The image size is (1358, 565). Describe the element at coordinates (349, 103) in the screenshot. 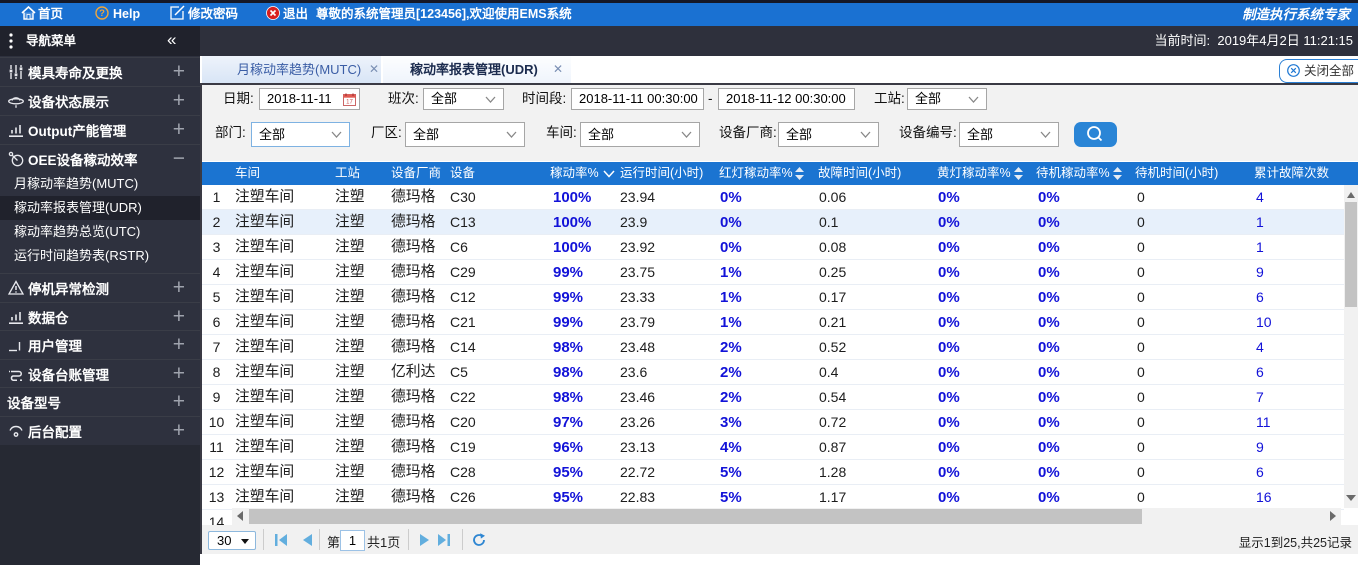

I see `svg-text: 17` at that location.